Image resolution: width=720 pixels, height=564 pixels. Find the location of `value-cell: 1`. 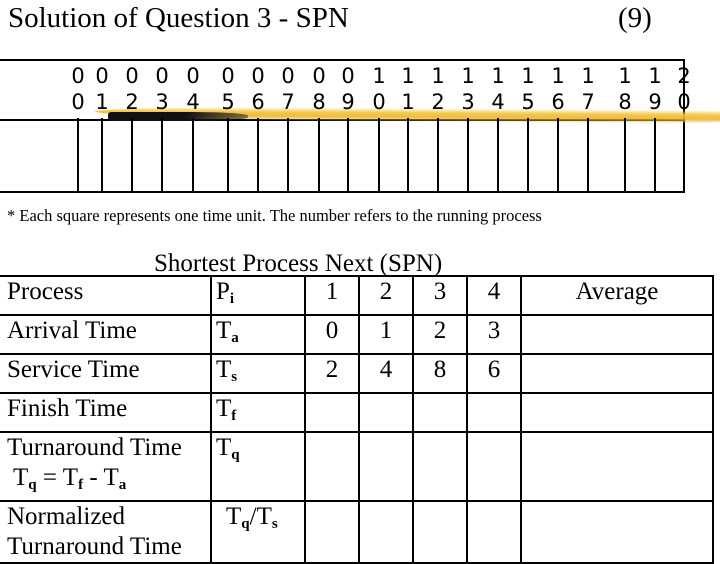

value-cell: 1 is located at coordinates (386, 334).